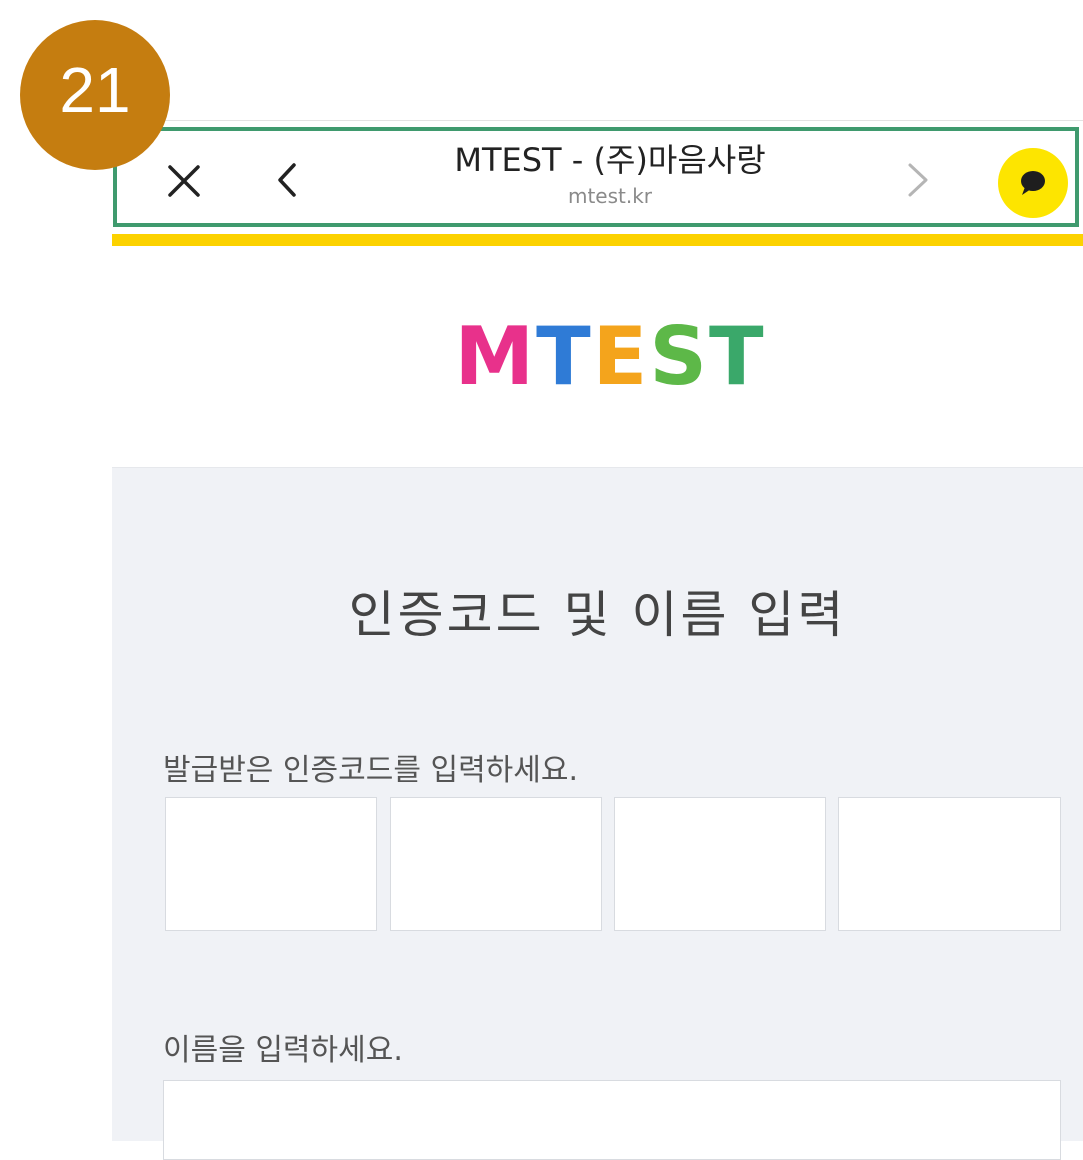  I want to click on close-icon, so click(185, 180).